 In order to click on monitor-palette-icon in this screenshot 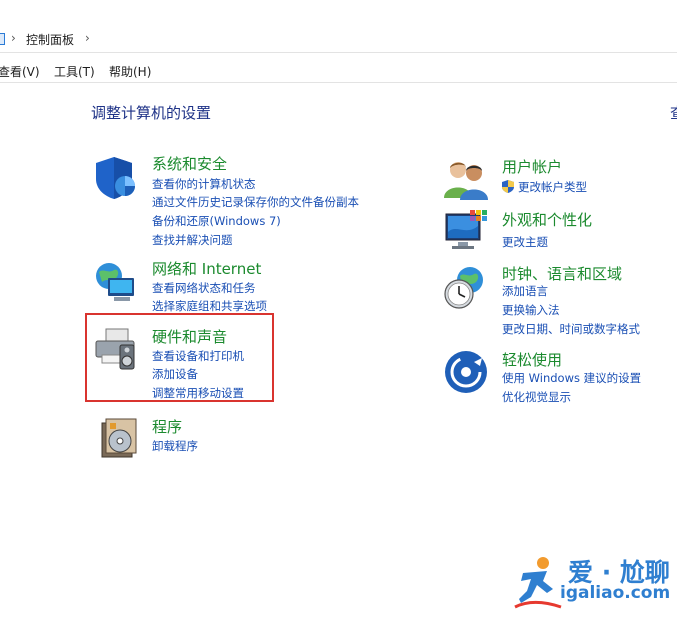, I will do `click(466, 229)`.